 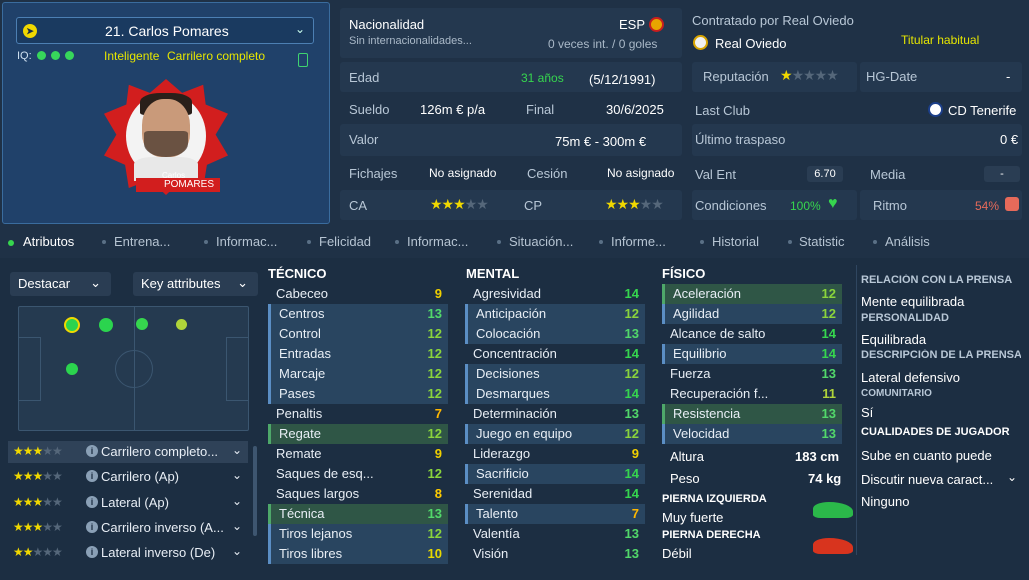 I want to click on attribute-row: Juego en equipo 12, so click(x=555, y=434).